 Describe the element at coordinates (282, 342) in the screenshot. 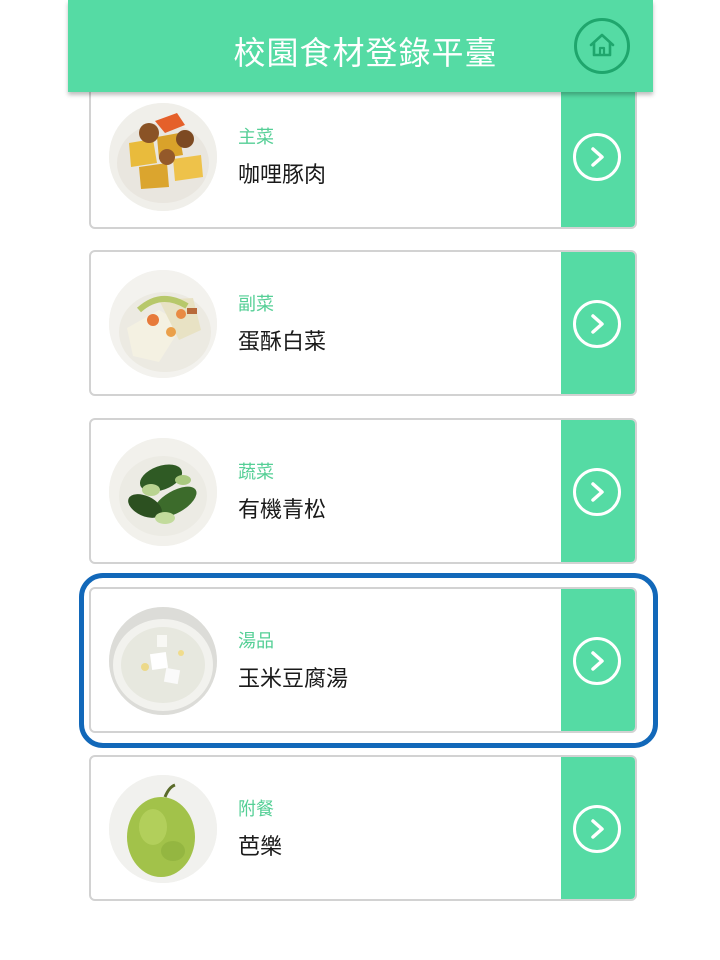

I see `dish-name: 蛋酥白菜` at that location.